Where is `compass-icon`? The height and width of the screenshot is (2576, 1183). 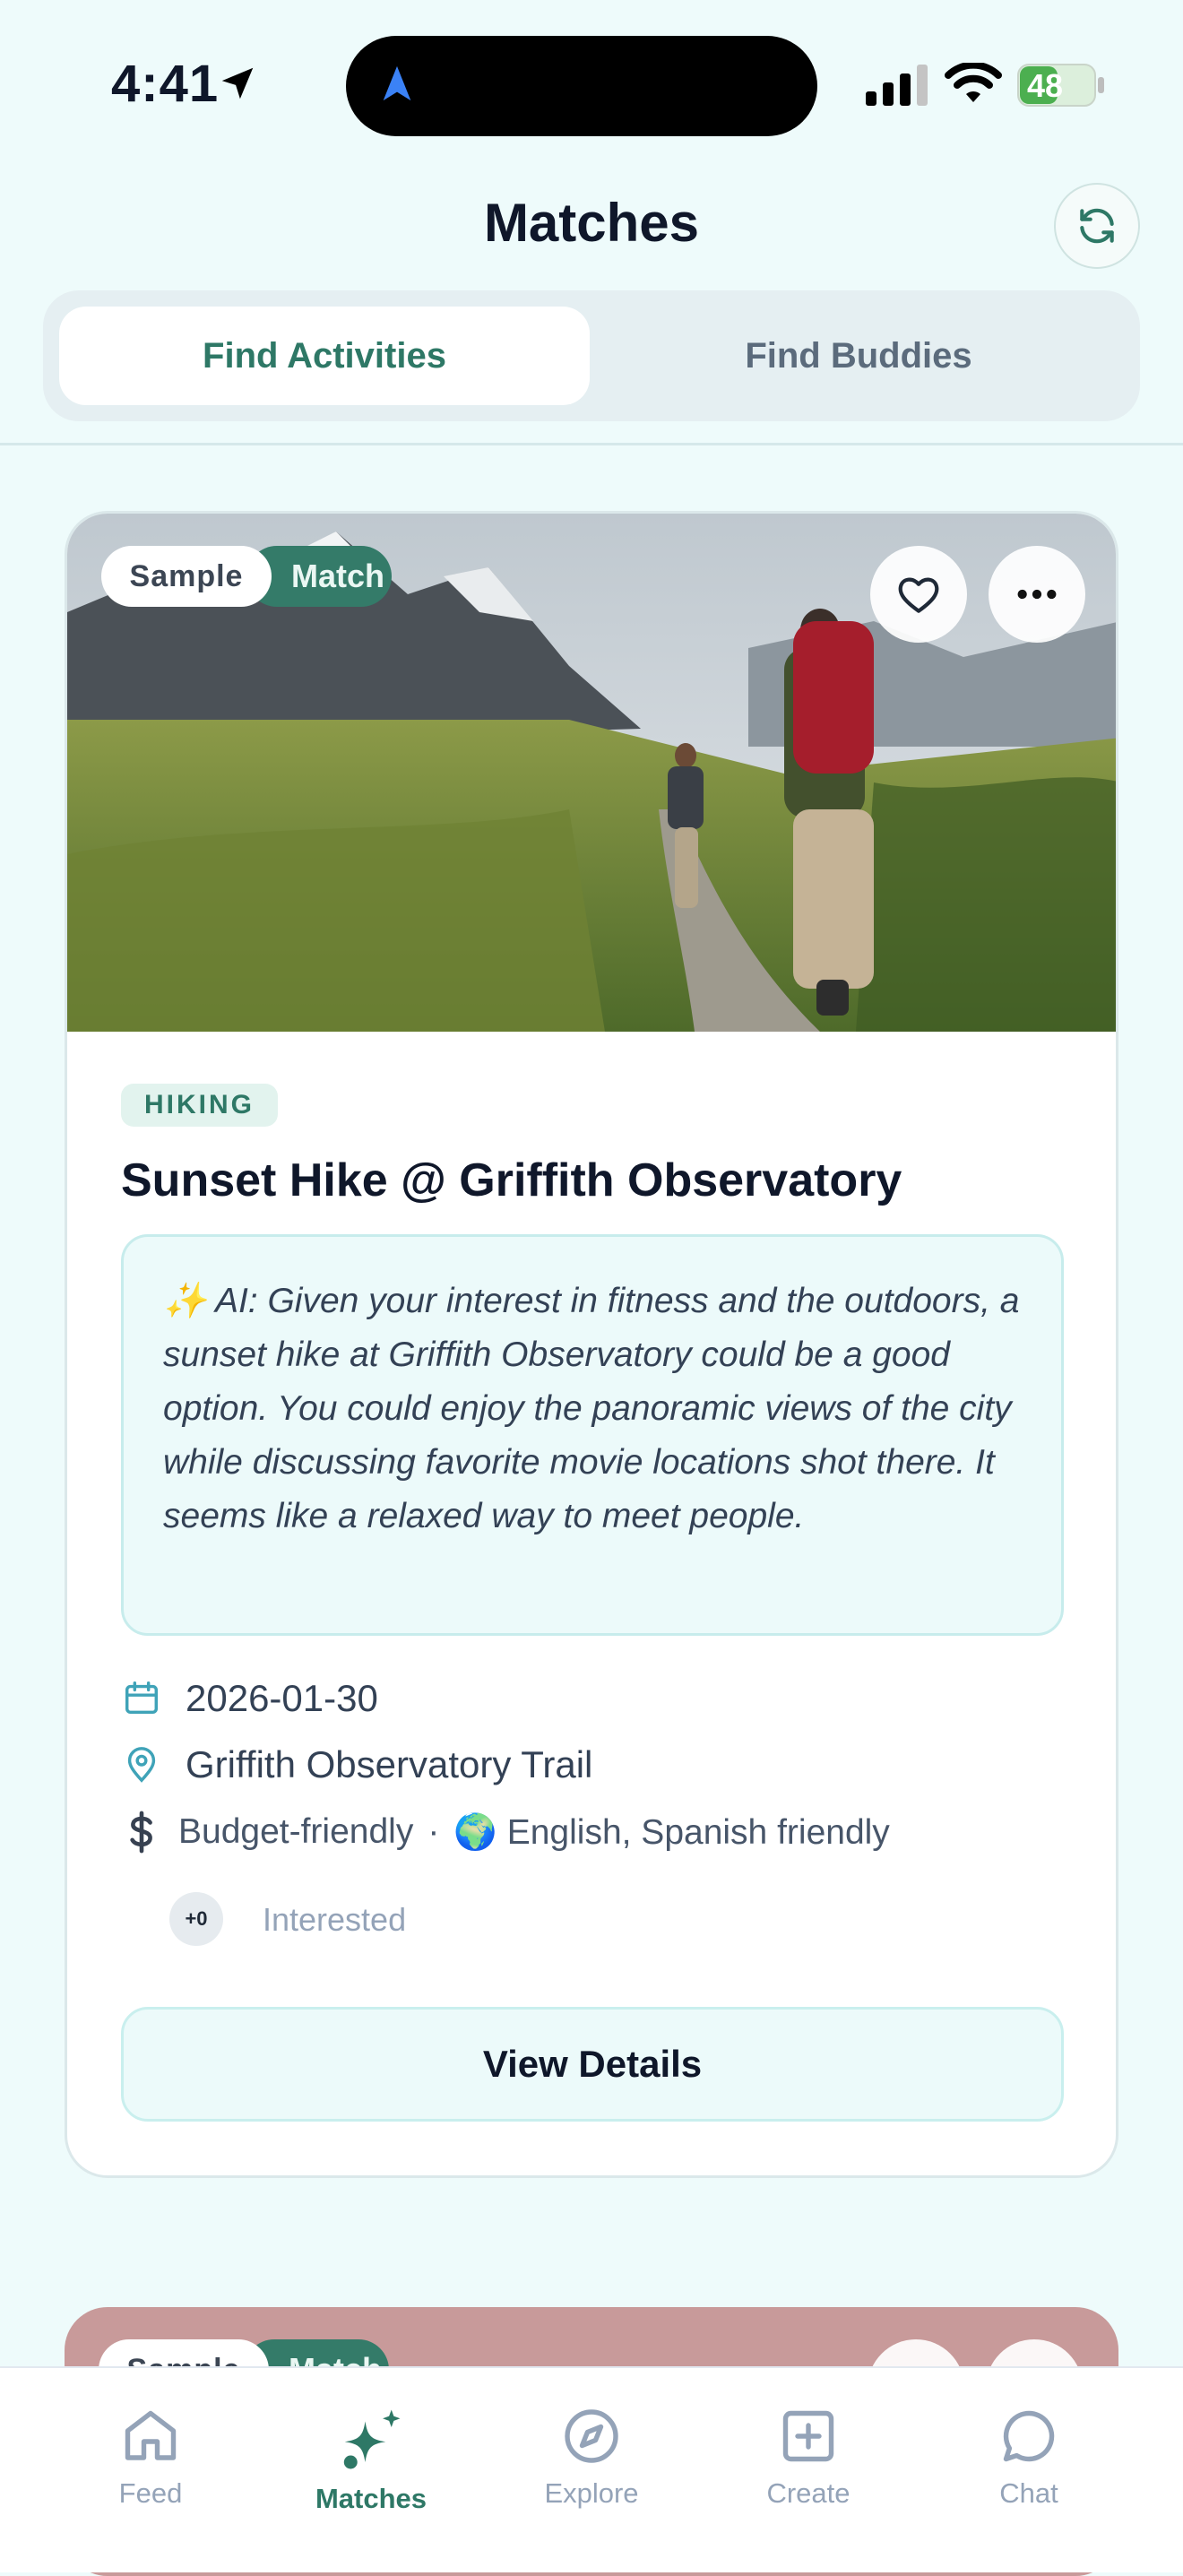
compass-icon is located at coordinates (591, 2436).